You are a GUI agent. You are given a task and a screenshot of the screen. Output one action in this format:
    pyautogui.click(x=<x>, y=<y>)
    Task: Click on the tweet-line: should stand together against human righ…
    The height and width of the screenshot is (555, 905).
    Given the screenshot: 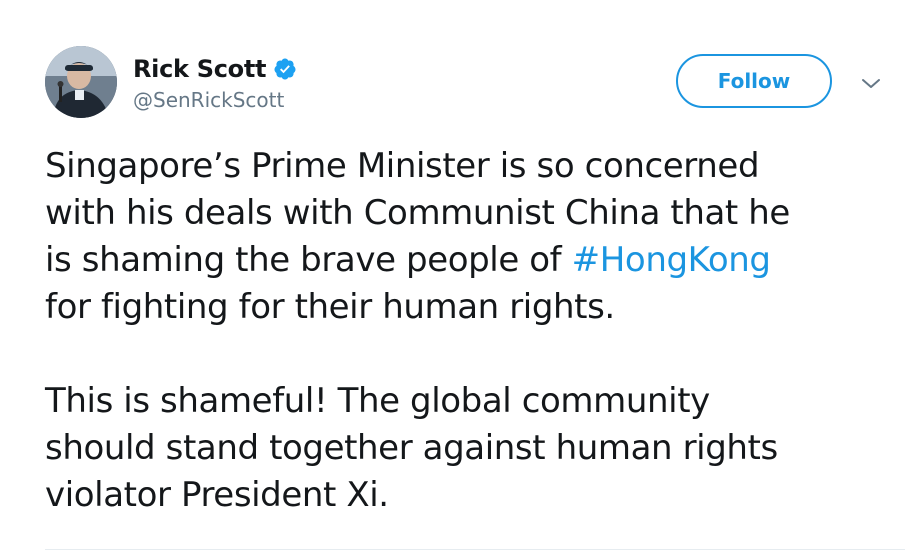 What is the action you would take?
    pyautogui.click(x=411, y=448)
    